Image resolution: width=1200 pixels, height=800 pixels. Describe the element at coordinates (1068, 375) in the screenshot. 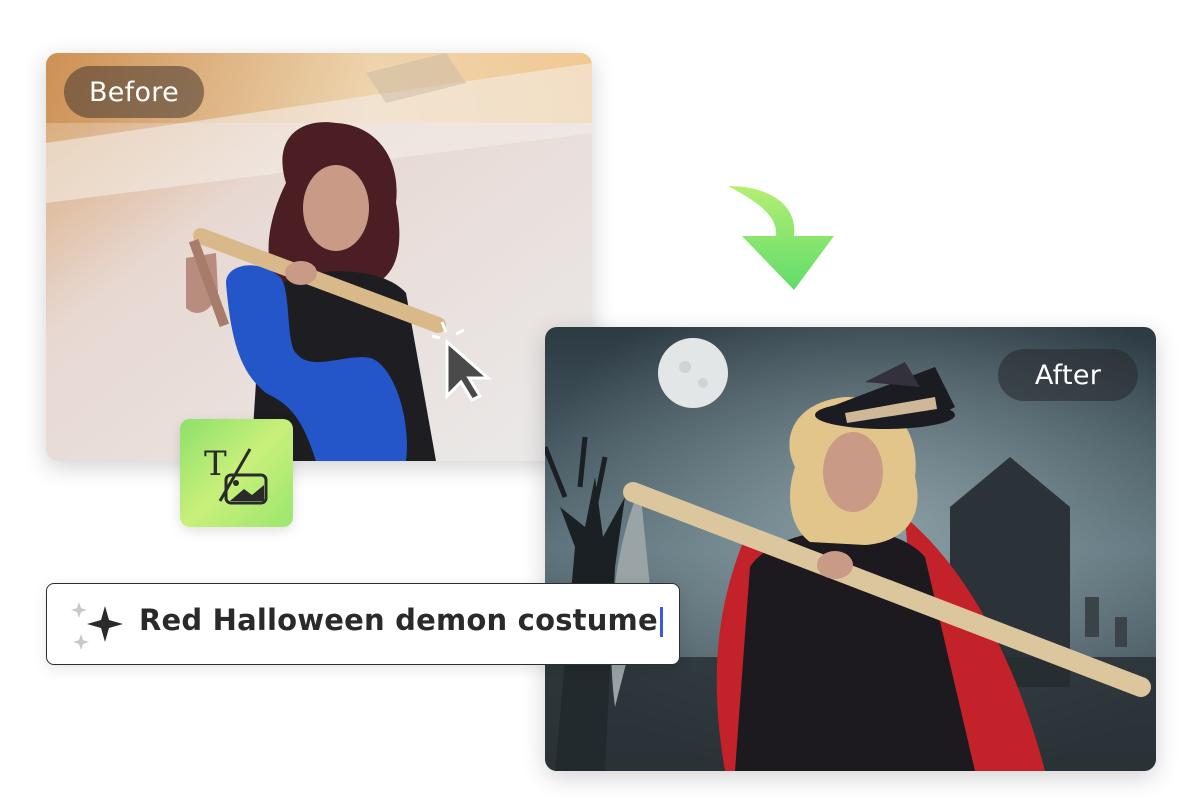

I see `after-label: After` at that location.